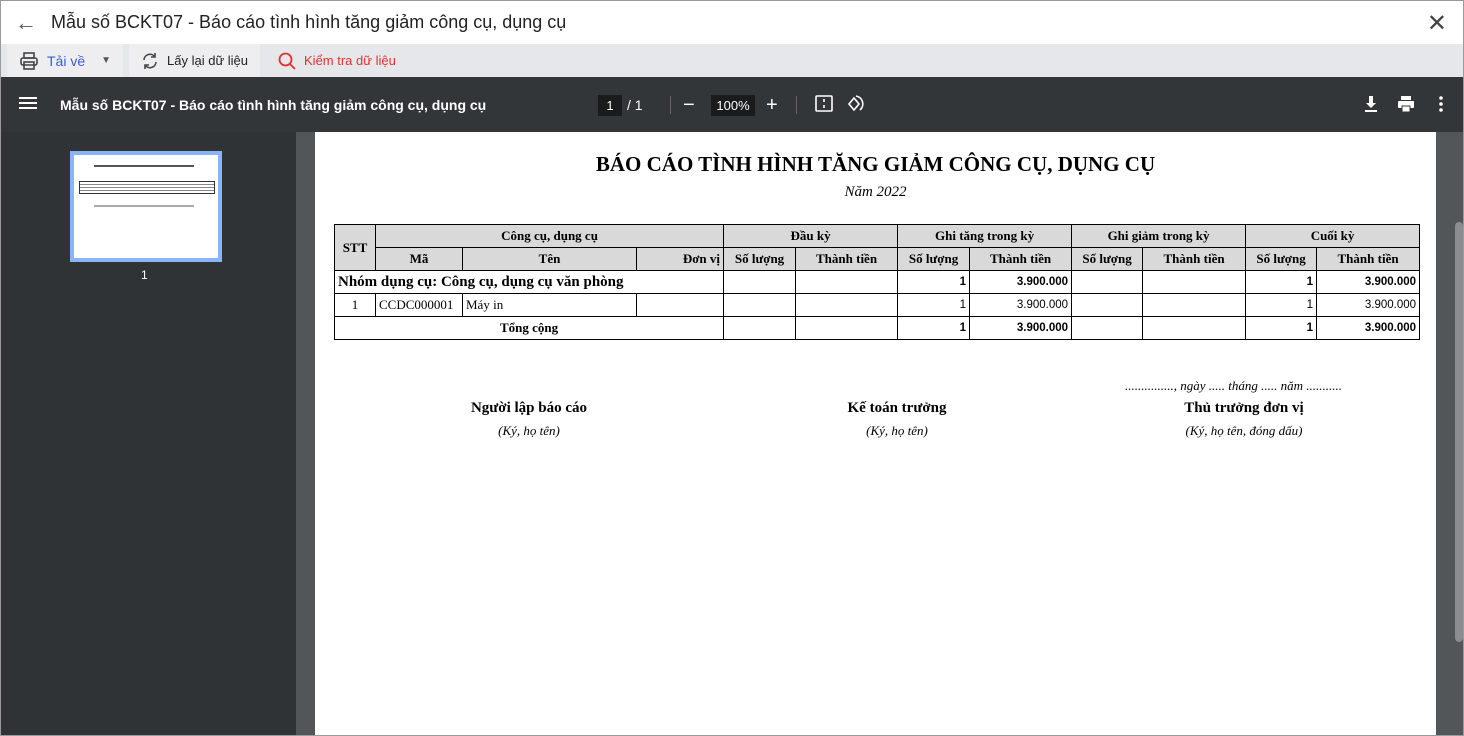 The image size is (1464, 736). Describe the element at coordinates (549, 305) in the screenshot. I see `cell-name: Máy in` at that location.